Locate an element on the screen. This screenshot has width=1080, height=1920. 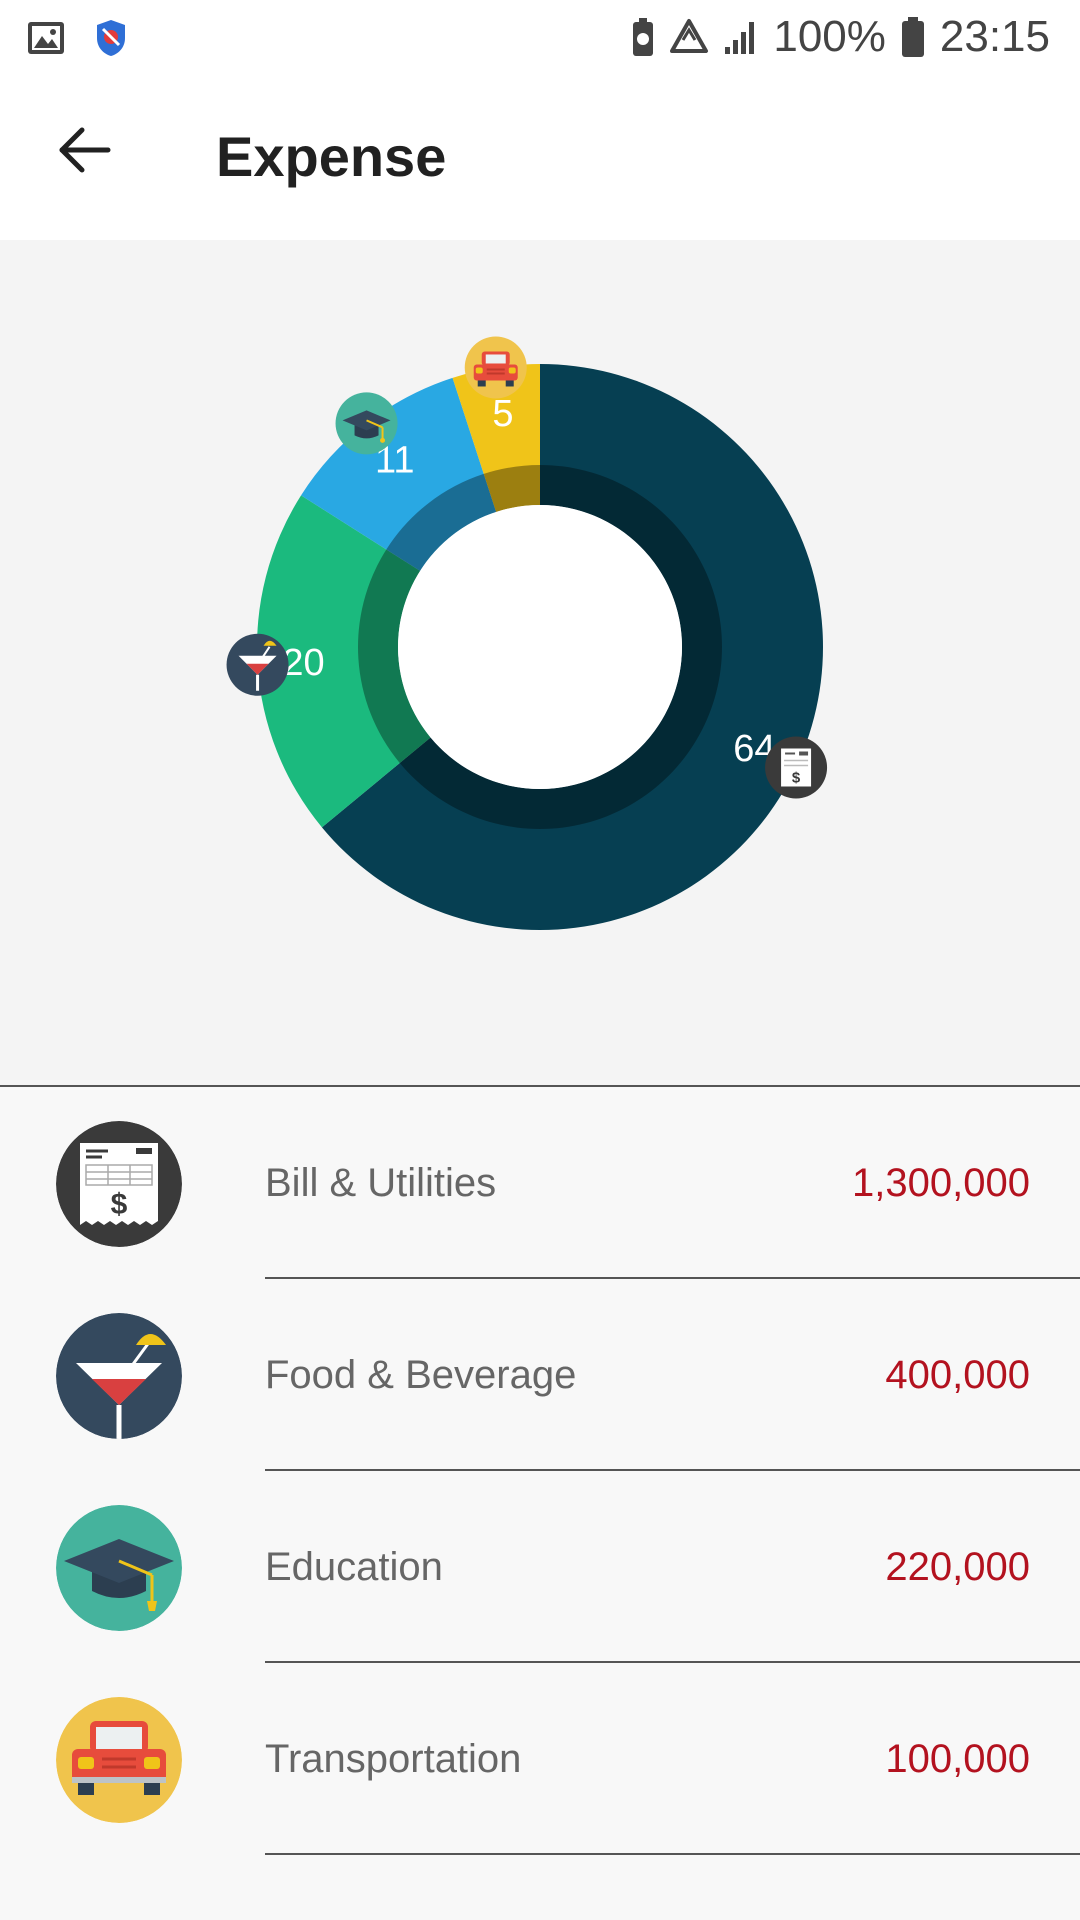
recycle-icon is located at coordinates (689, 37).